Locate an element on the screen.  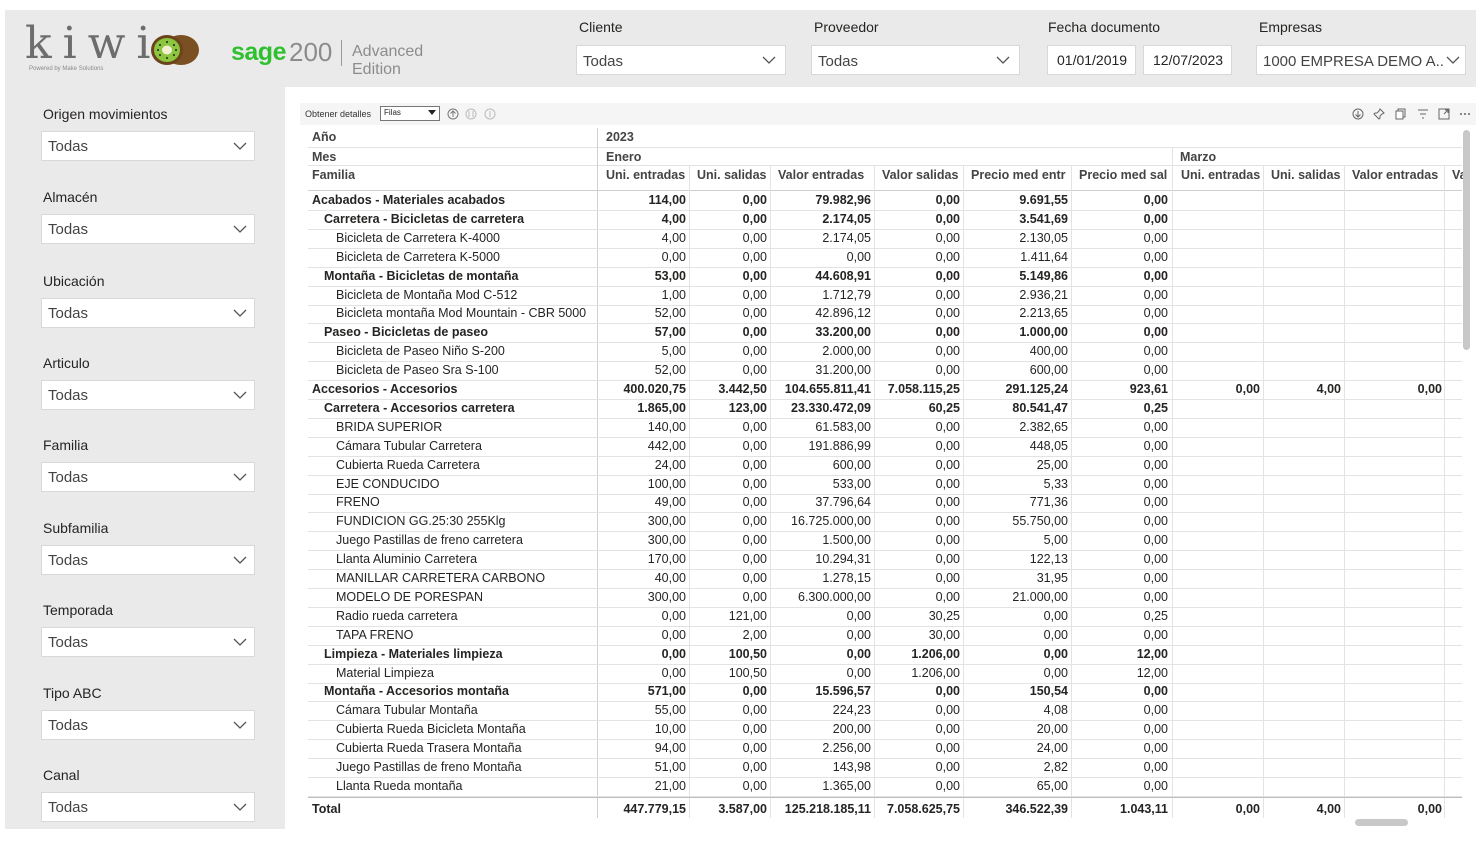
drill-mode-icon is located at coordinates (490, 114).